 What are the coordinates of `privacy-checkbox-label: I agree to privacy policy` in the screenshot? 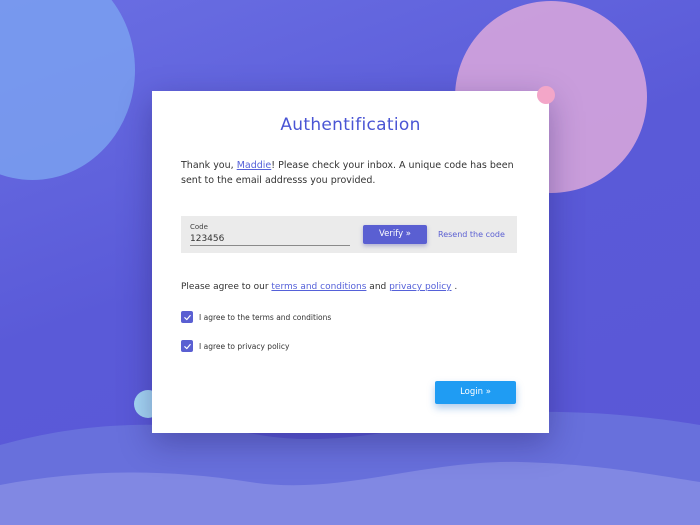 It's located at (244, 346).